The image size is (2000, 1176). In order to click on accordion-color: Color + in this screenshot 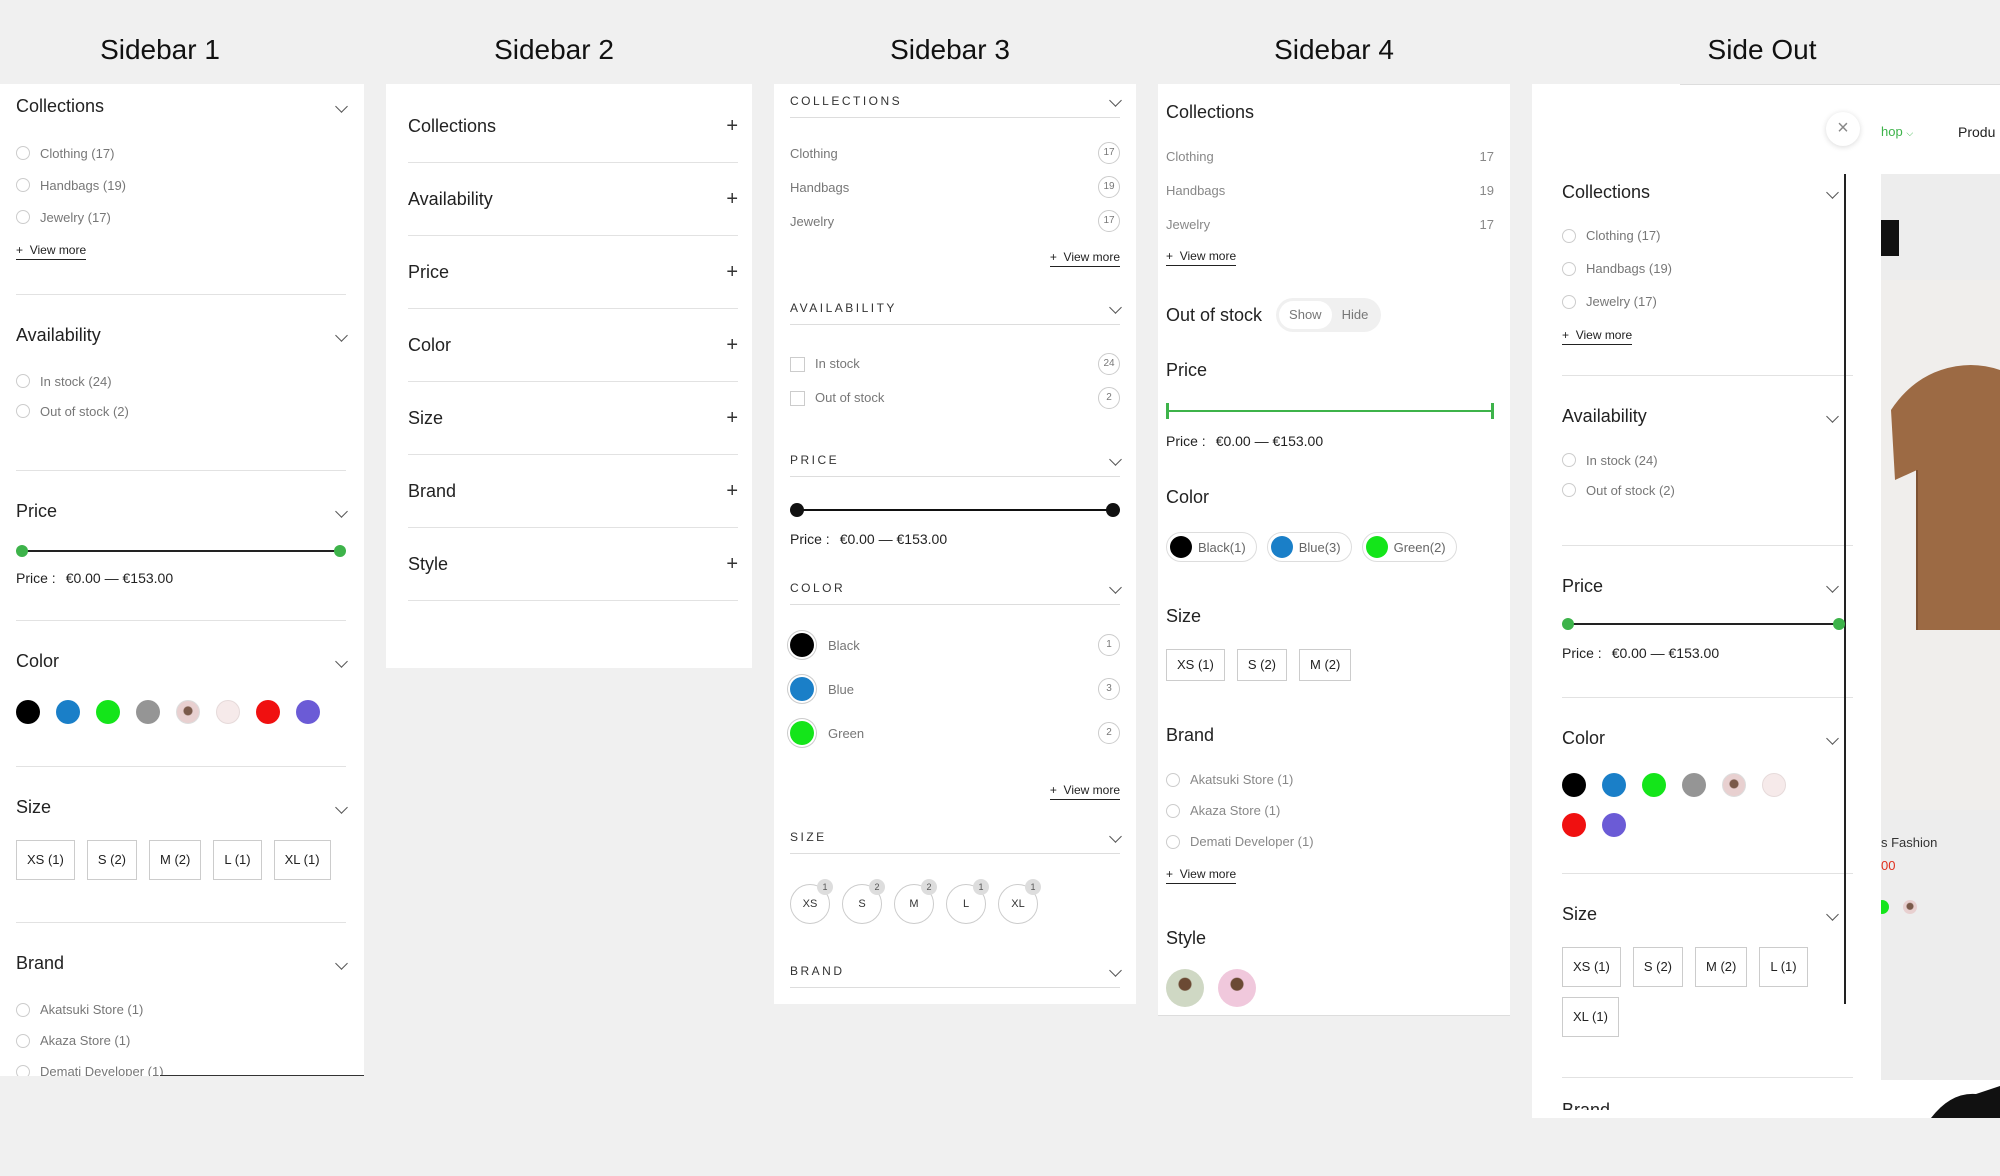, I will do `click(573, 345)`.